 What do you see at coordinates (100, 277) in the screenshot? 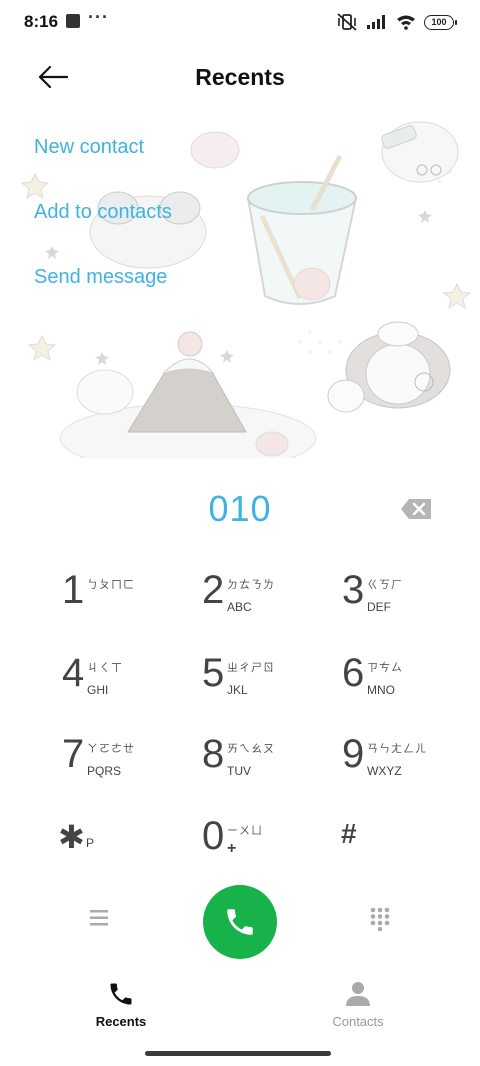
I see `send-message-link: Send message` at bounding box center [100, 277].